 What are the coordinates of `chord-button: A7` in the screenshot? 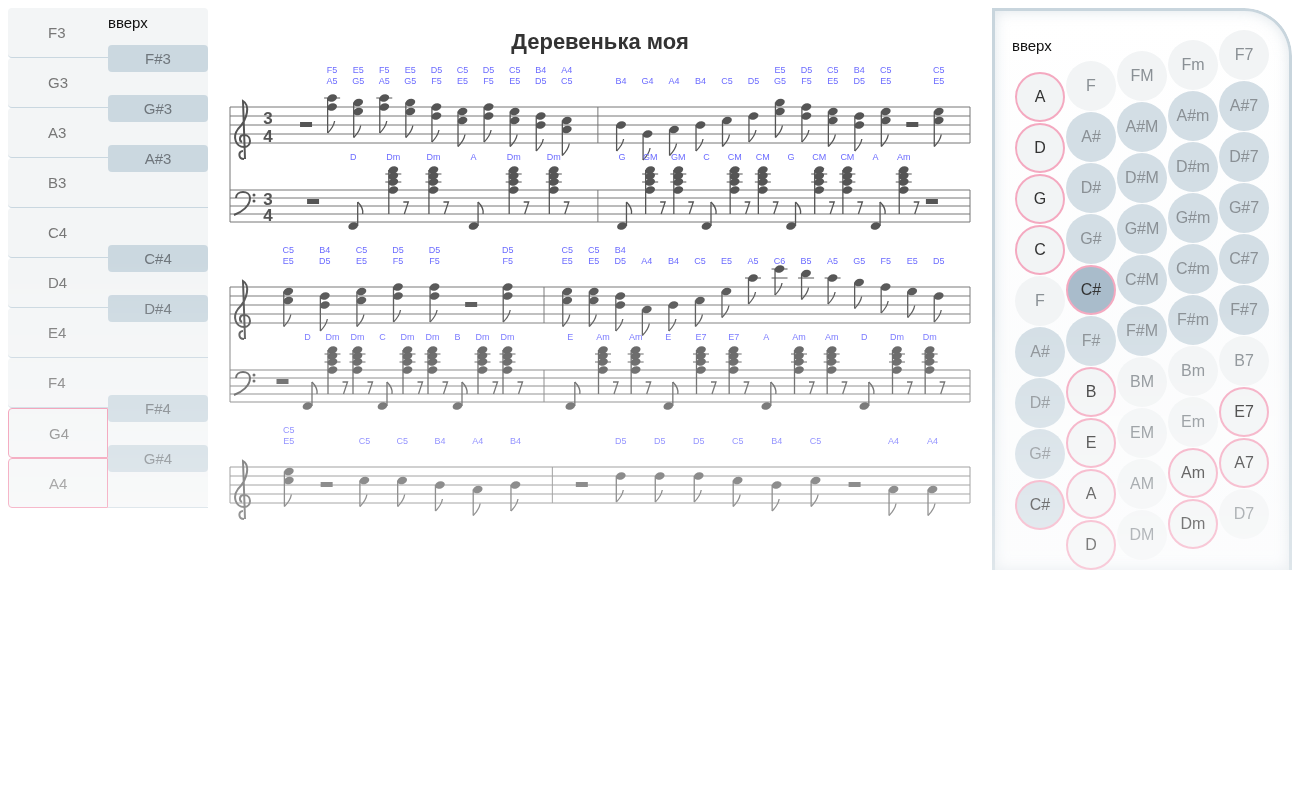 It's located at (1244, 463).